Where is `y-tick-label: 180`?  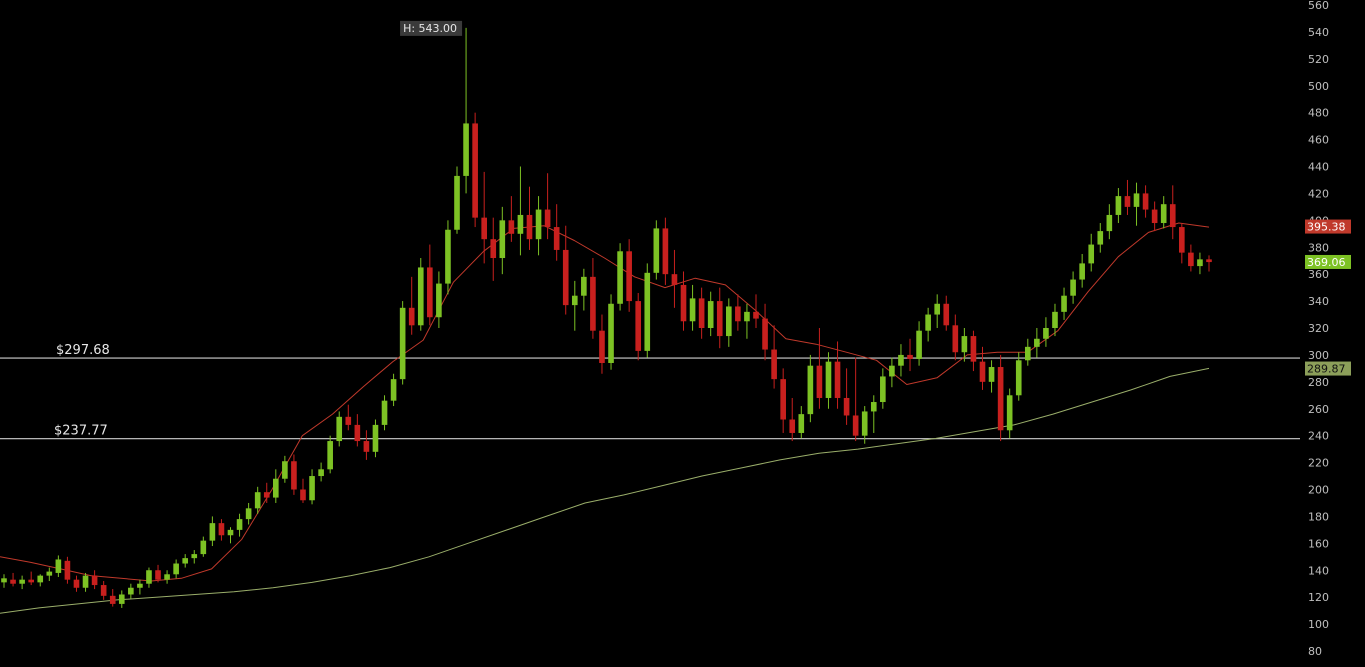
y-tick-label: 180 is located at coordinates (1318, 516).